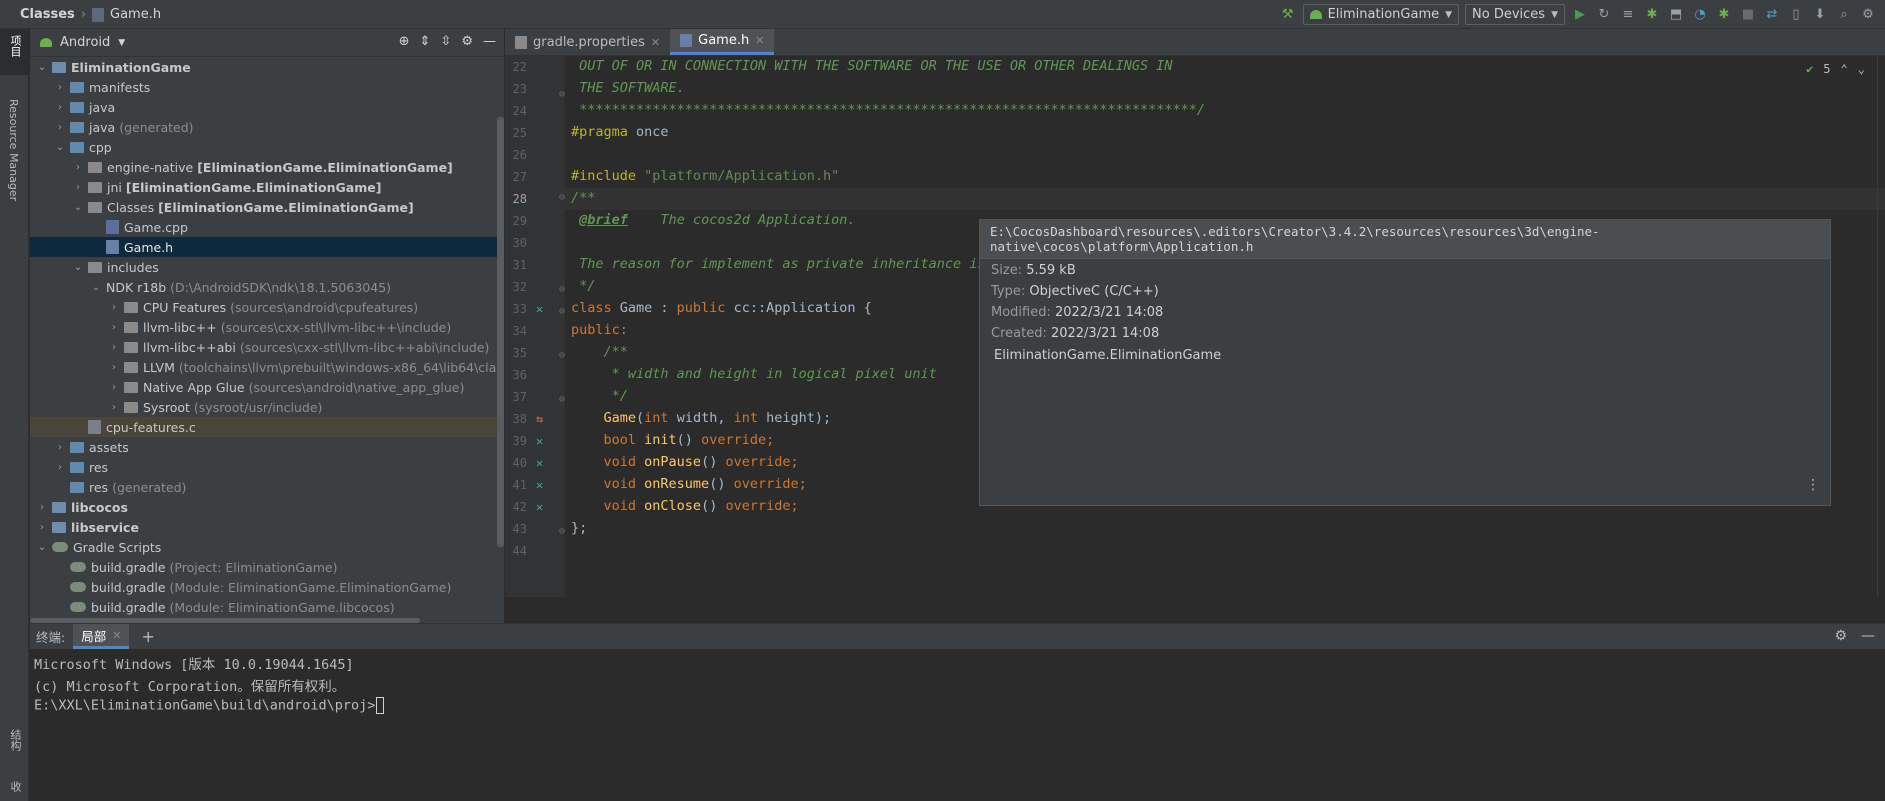  What do you see at coordinates (1652, 15) in the screenshot?
I see `debug-icon: ✱` at bounding box center [1652, 15].